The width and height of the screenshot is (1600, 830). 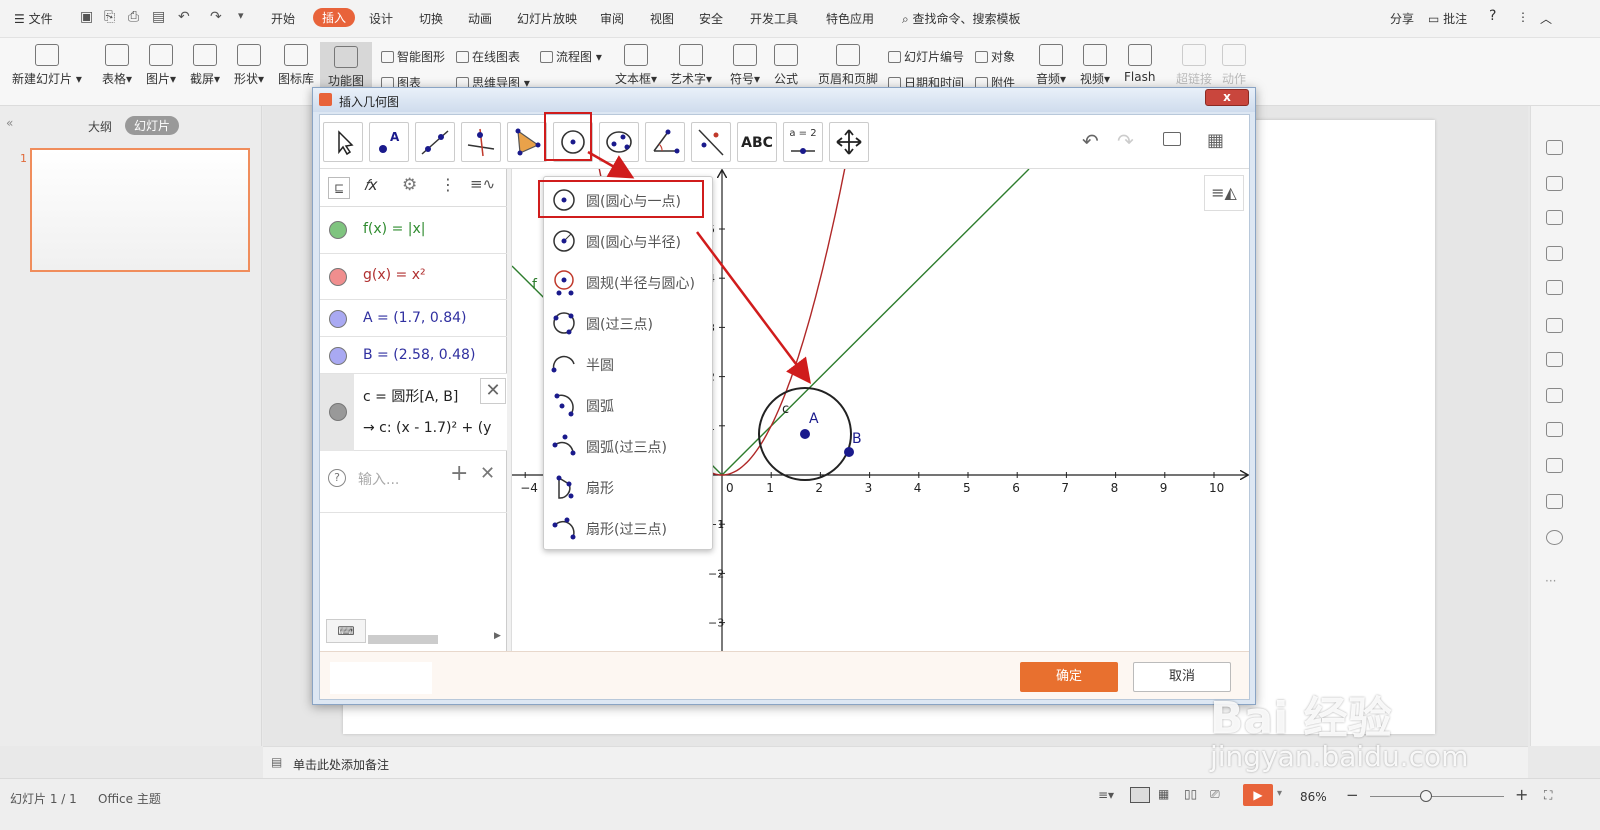 What do you see at coordinates (662, 18) in the screenshot?
I see `tab-view: 视图` at bounding box center [662, 18].